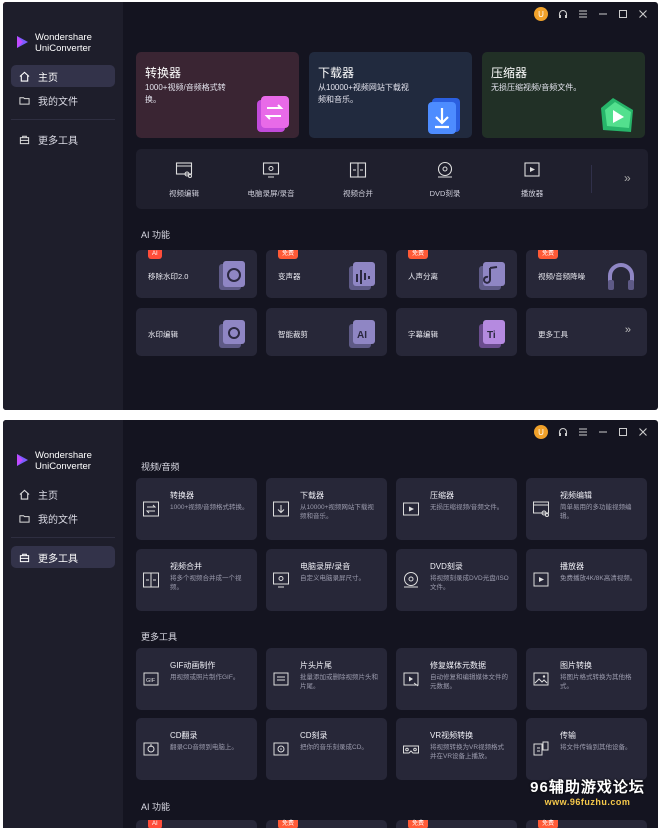 The image size is (658, 828). What do you see at coordinates (587, 791) in the screenshot?
I see `site-watermark: 96辅助游戏论坛 www.96fuzhu.com` at bounding box center [587, 791].